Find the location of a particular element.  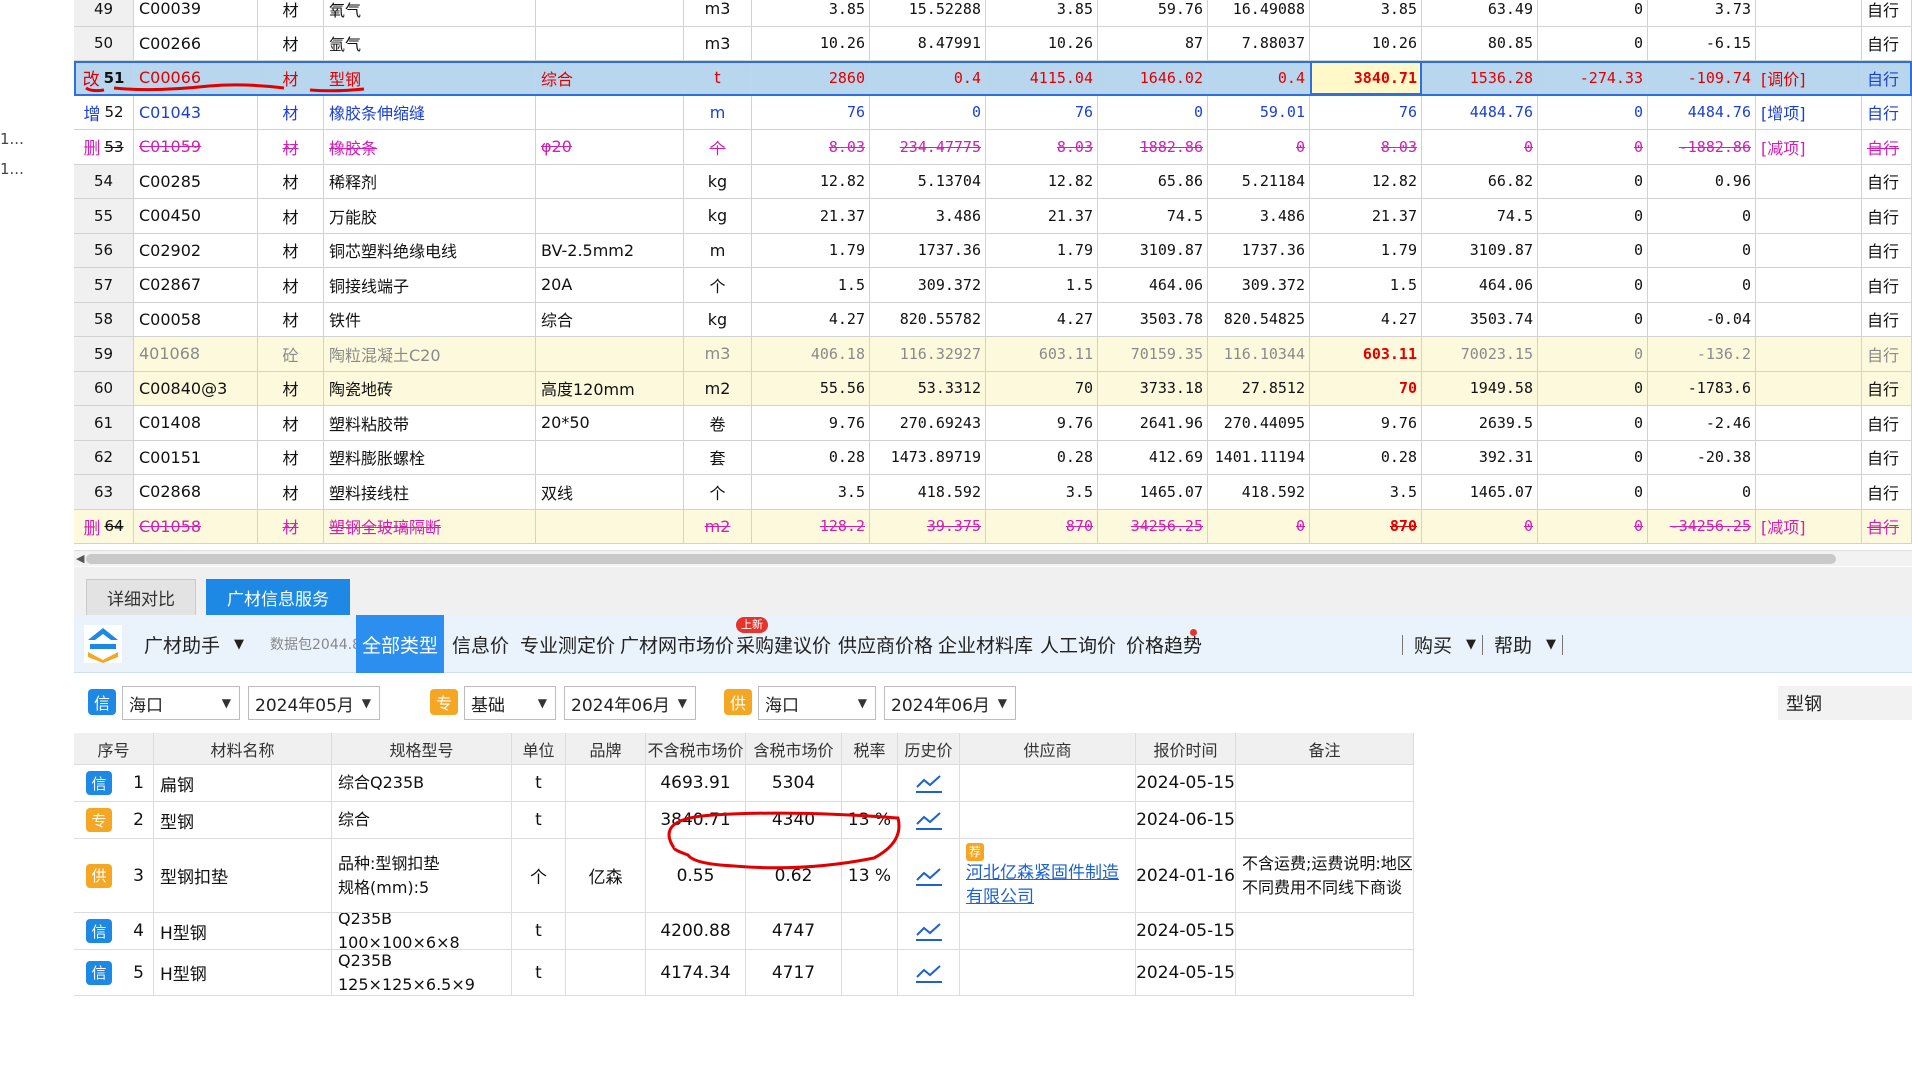

help-dropdown: 帮助 ▼ is located at coordinates (1525, 644).